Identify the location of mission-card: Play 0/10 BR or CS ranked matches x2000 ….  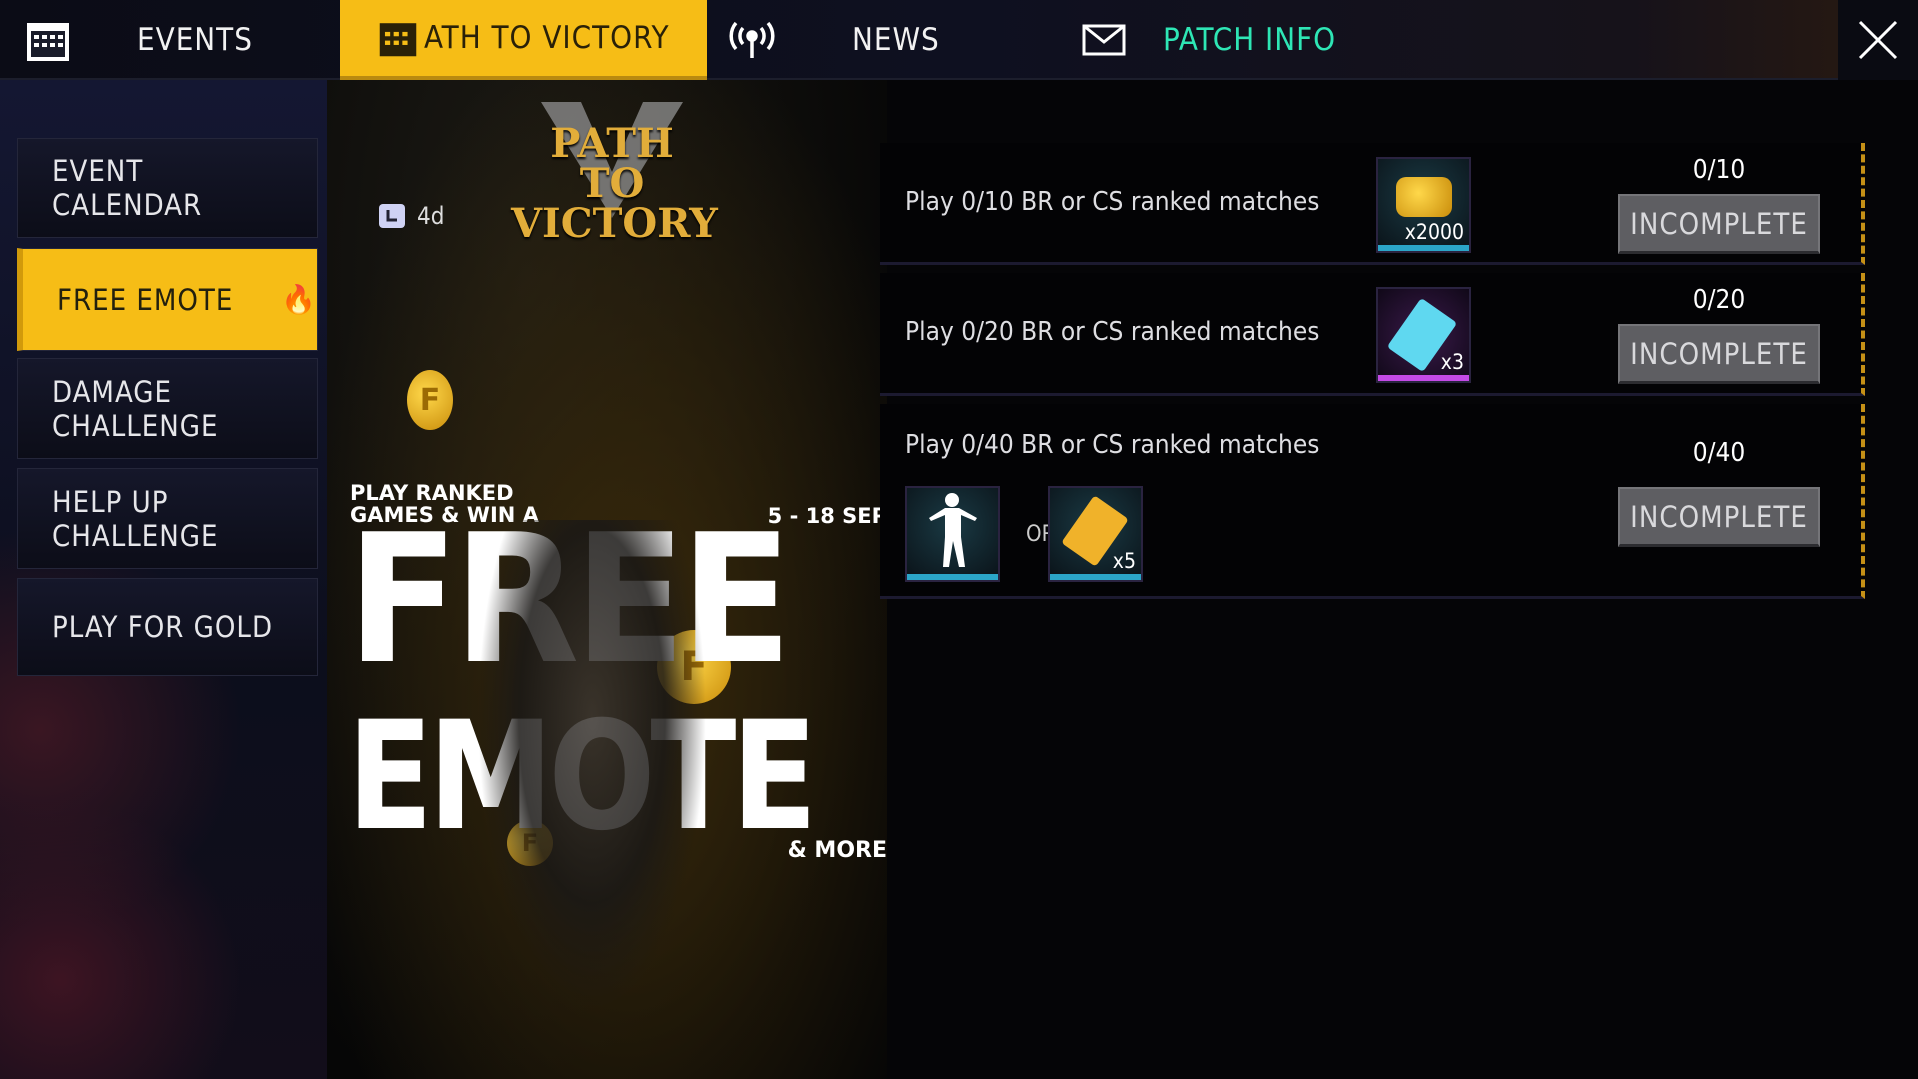
(1372, 204).